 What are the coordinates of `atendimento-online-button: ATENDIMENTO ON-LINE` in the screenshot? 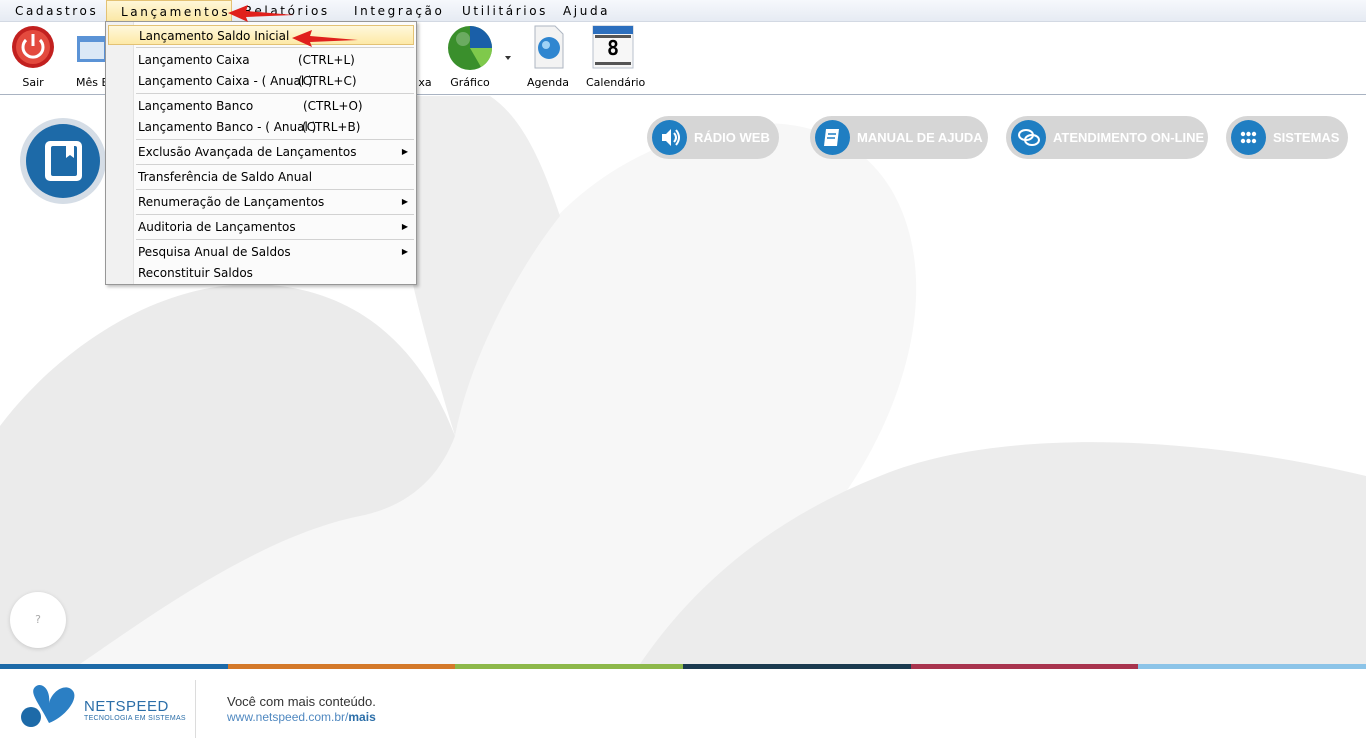 It's located at (1107, 137).